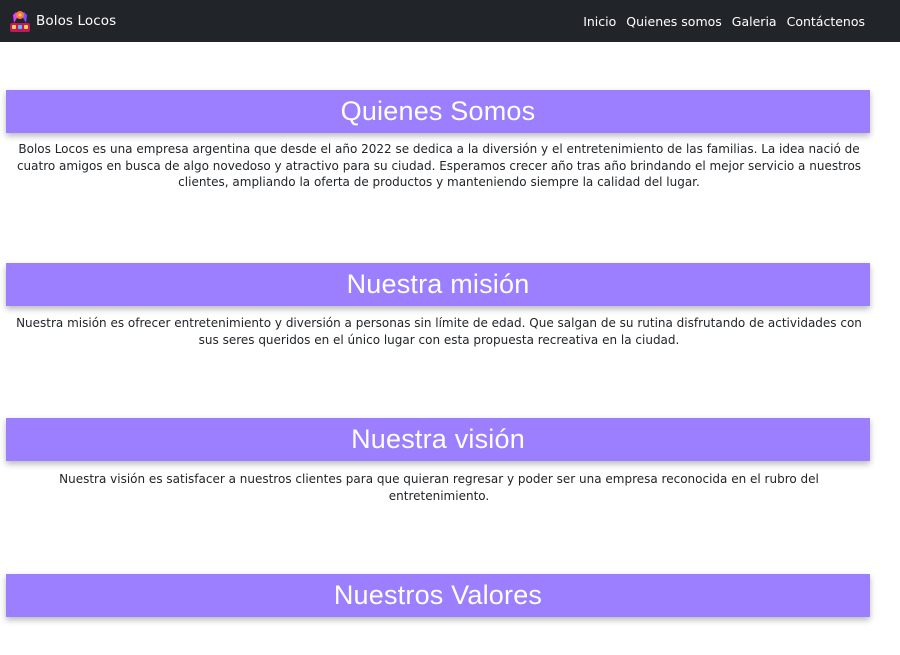  What do you see at coordinates (826, 21) in the screenshot?
I see `nav-link-contactenos: Contáctenos` at bounding box center [826, 21].